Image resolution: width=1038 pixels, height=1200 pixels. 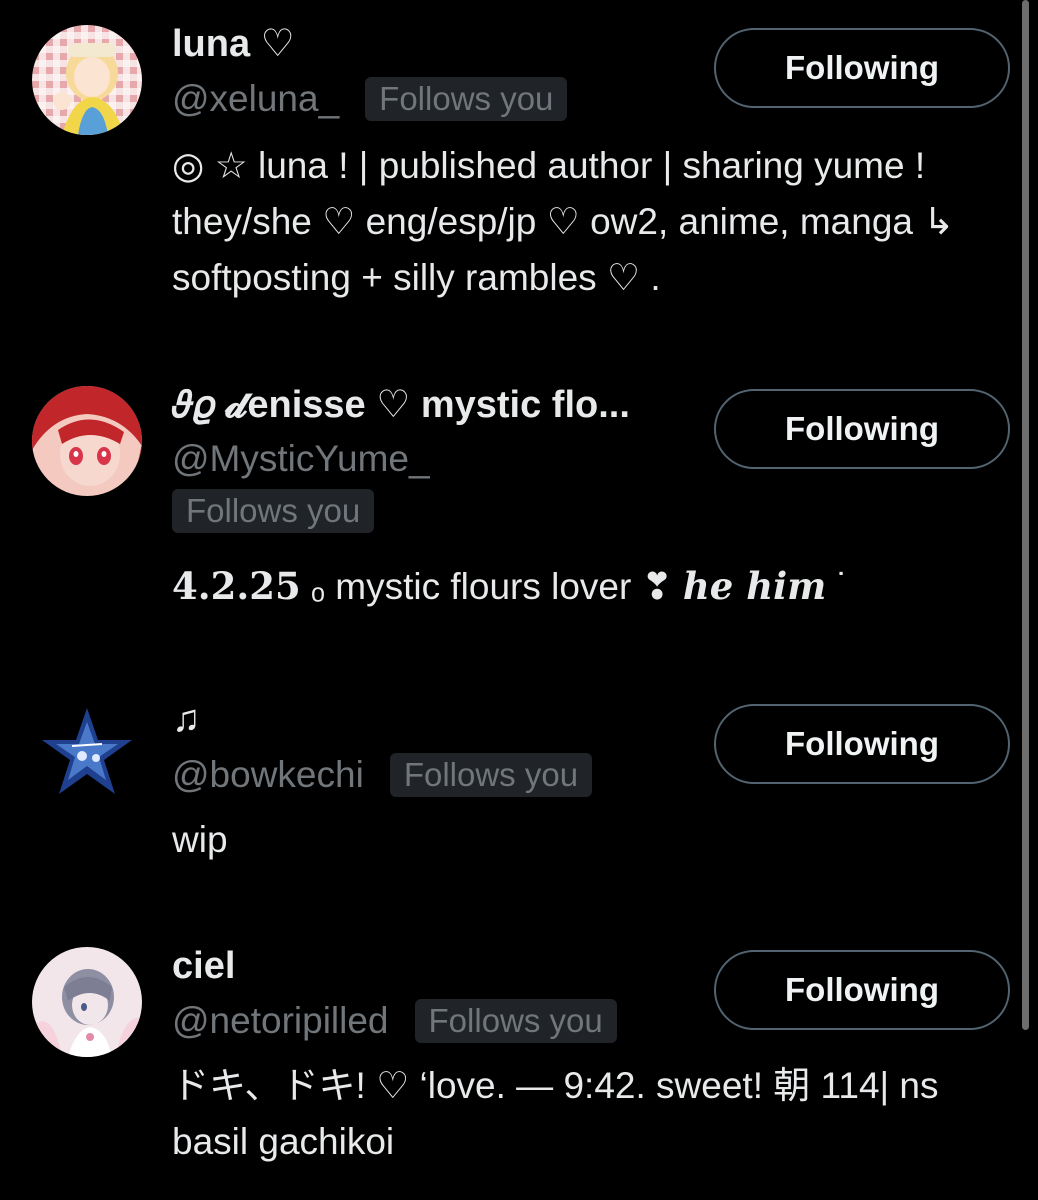 What do you see at coordinates (491, 586) in the screenshot?
I see `bio-text: ₒ mystic flours lover ❣` at bounding box center [491, 586].